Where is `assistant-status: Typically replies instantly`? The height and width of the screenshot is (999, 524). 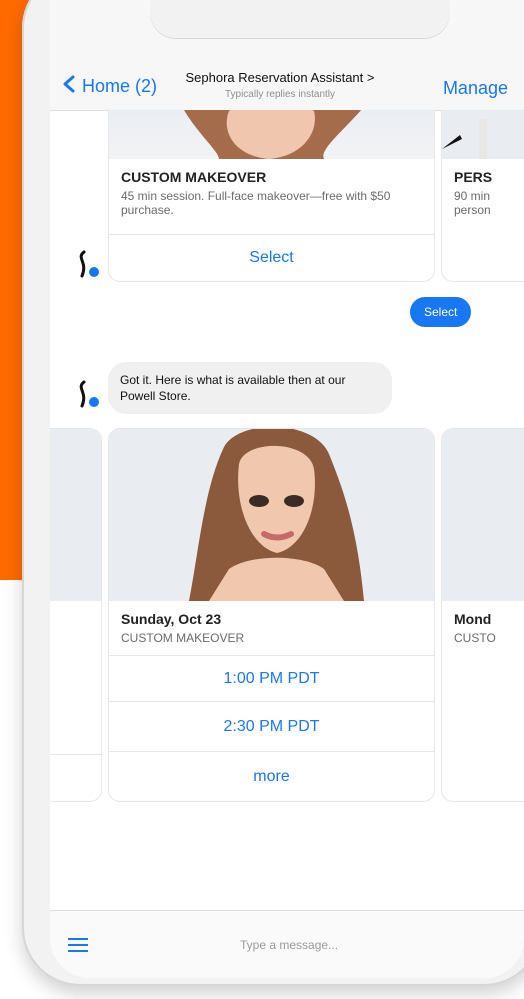
assistant-status: Typically replies instantly is located at coordinates (280, 94).